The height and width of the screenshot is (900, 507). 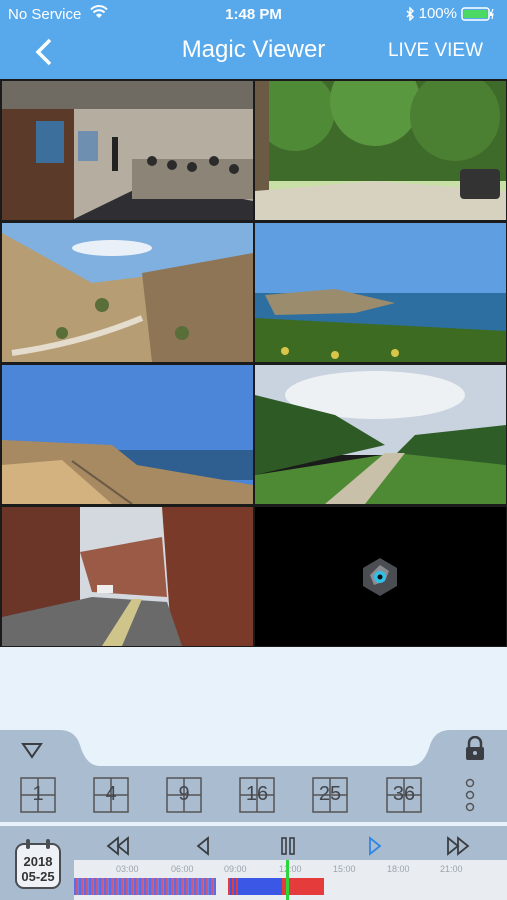 I want to click on fast-forward-button, so click(x=458, y=846).